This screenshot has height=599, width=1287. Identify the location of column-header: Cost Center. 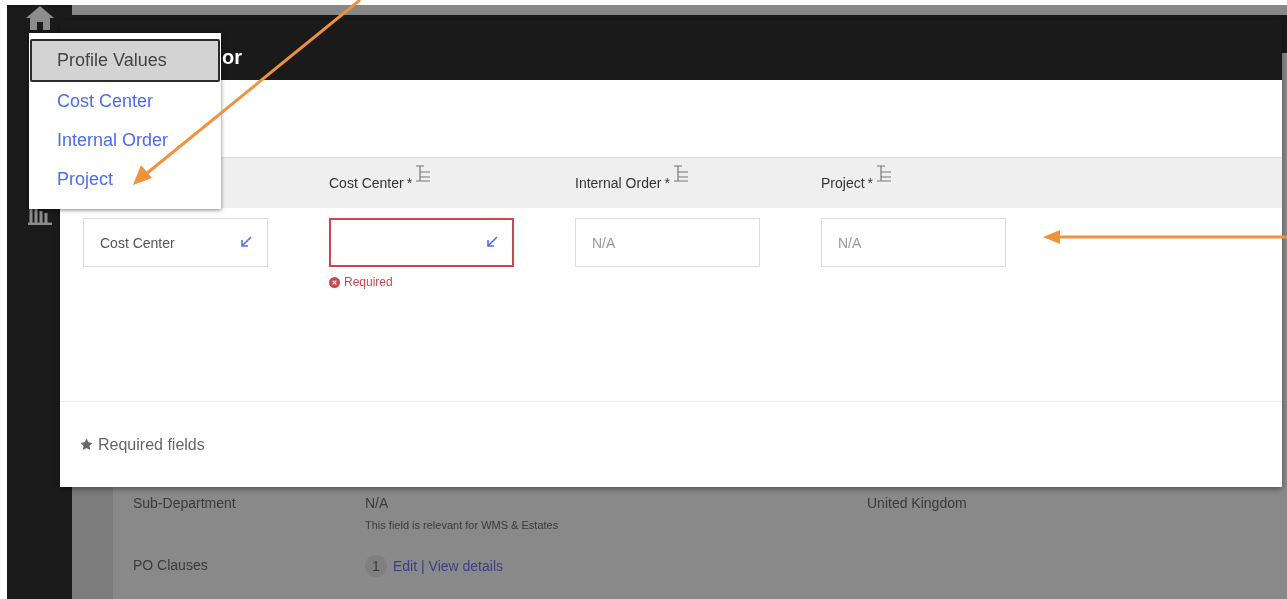
(366, 183).